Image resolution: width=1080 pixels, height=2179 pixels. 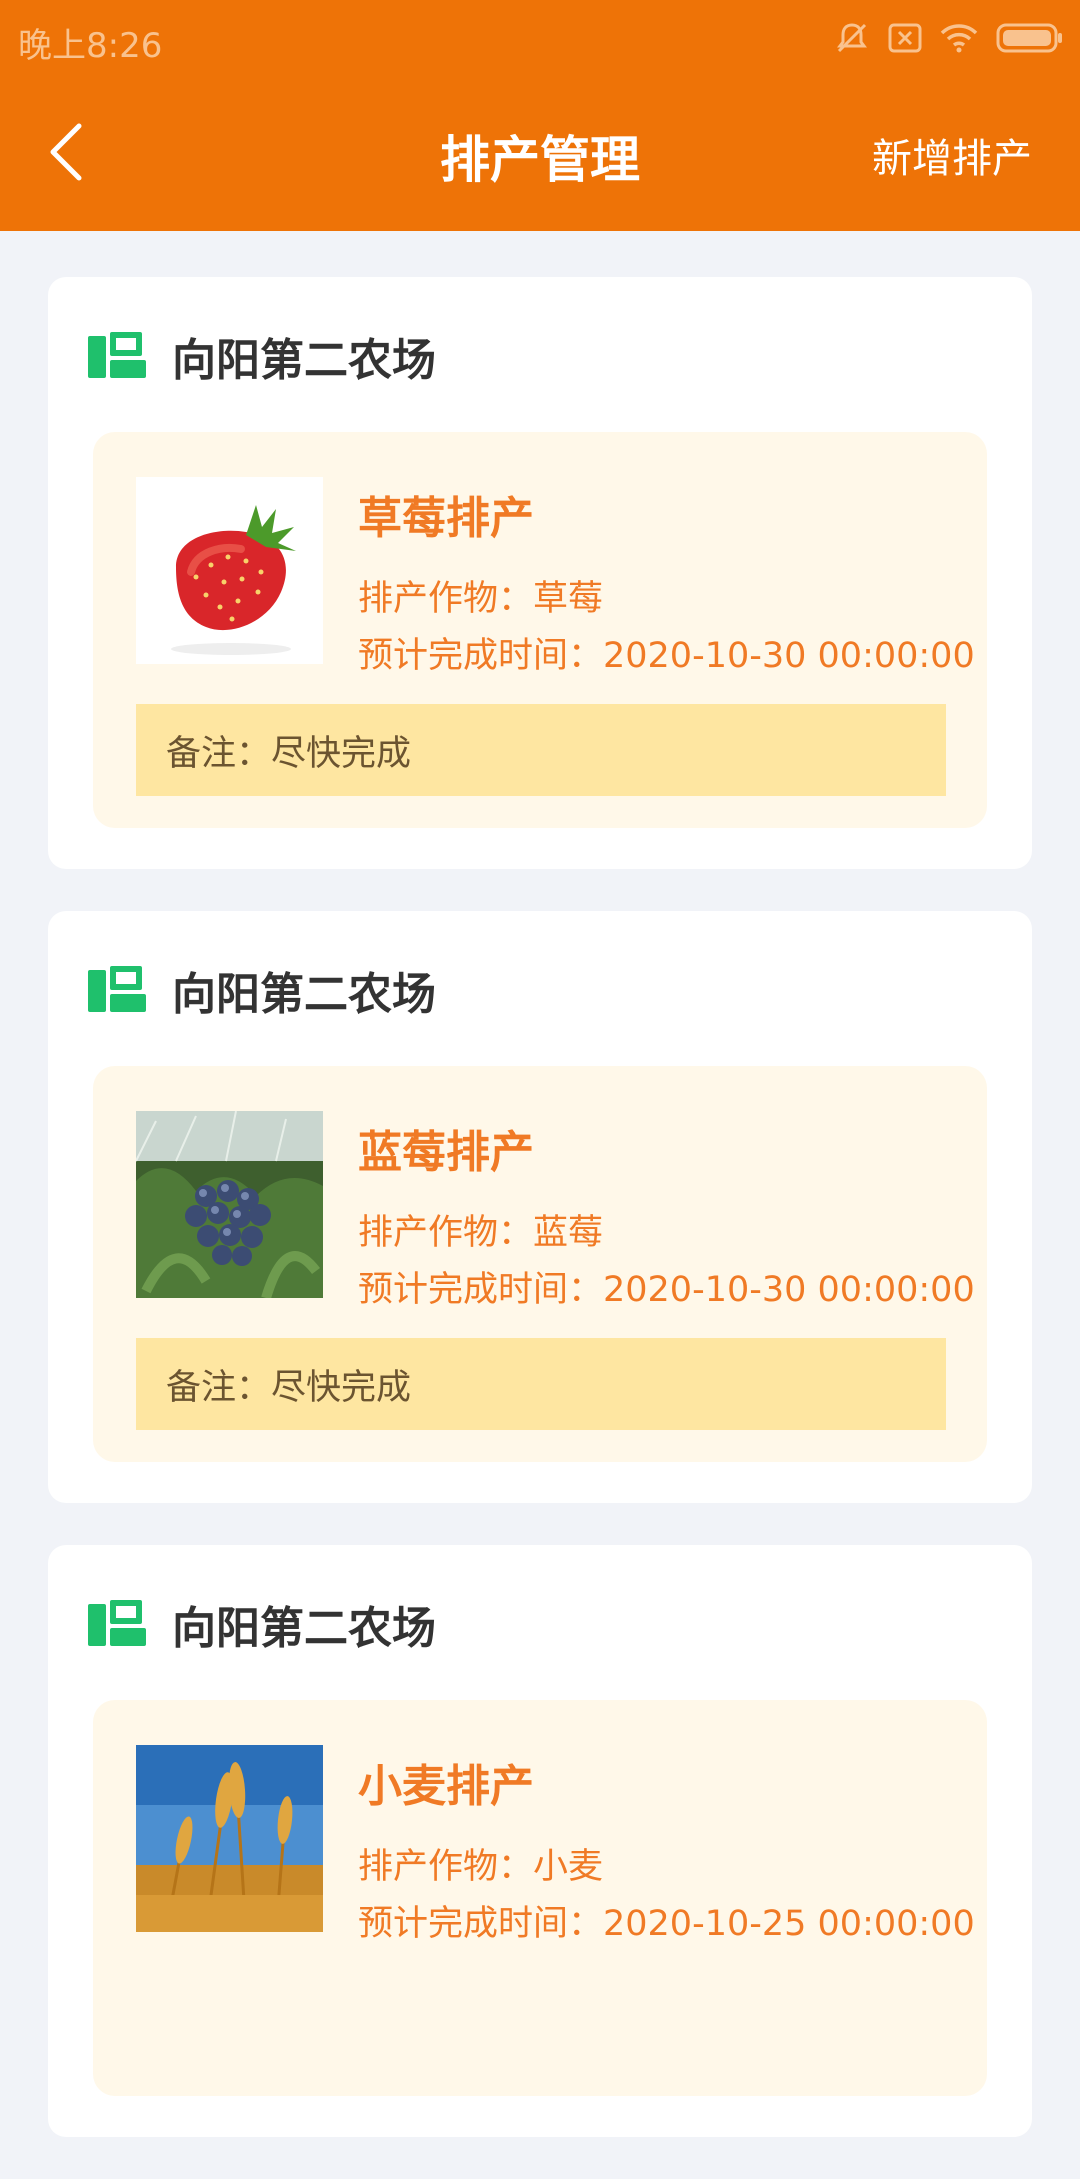 I want to click on no-sim-icon, so click(x=905, y=38).